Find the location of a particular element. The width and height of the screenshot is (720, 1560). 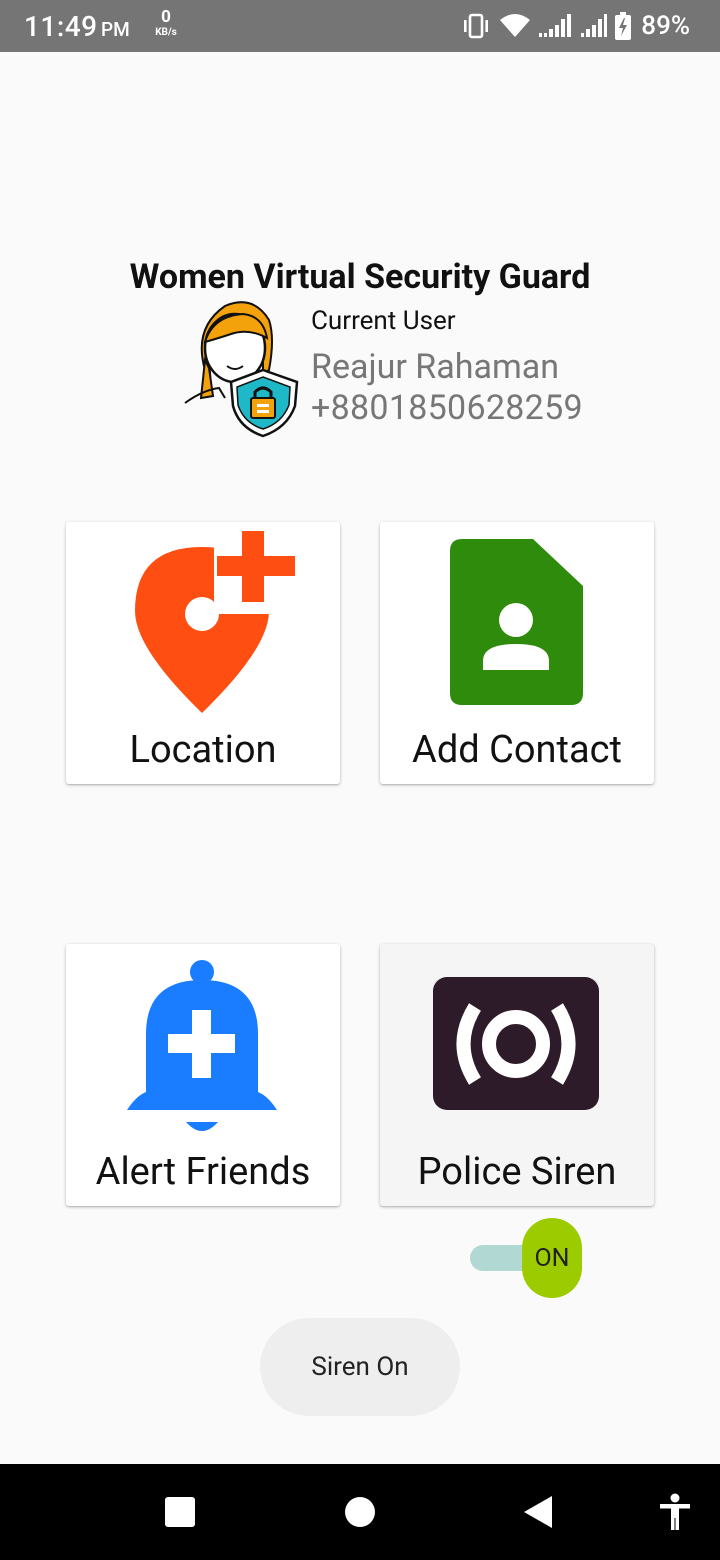

vibrate-icon is located at coordinates (476, 26).